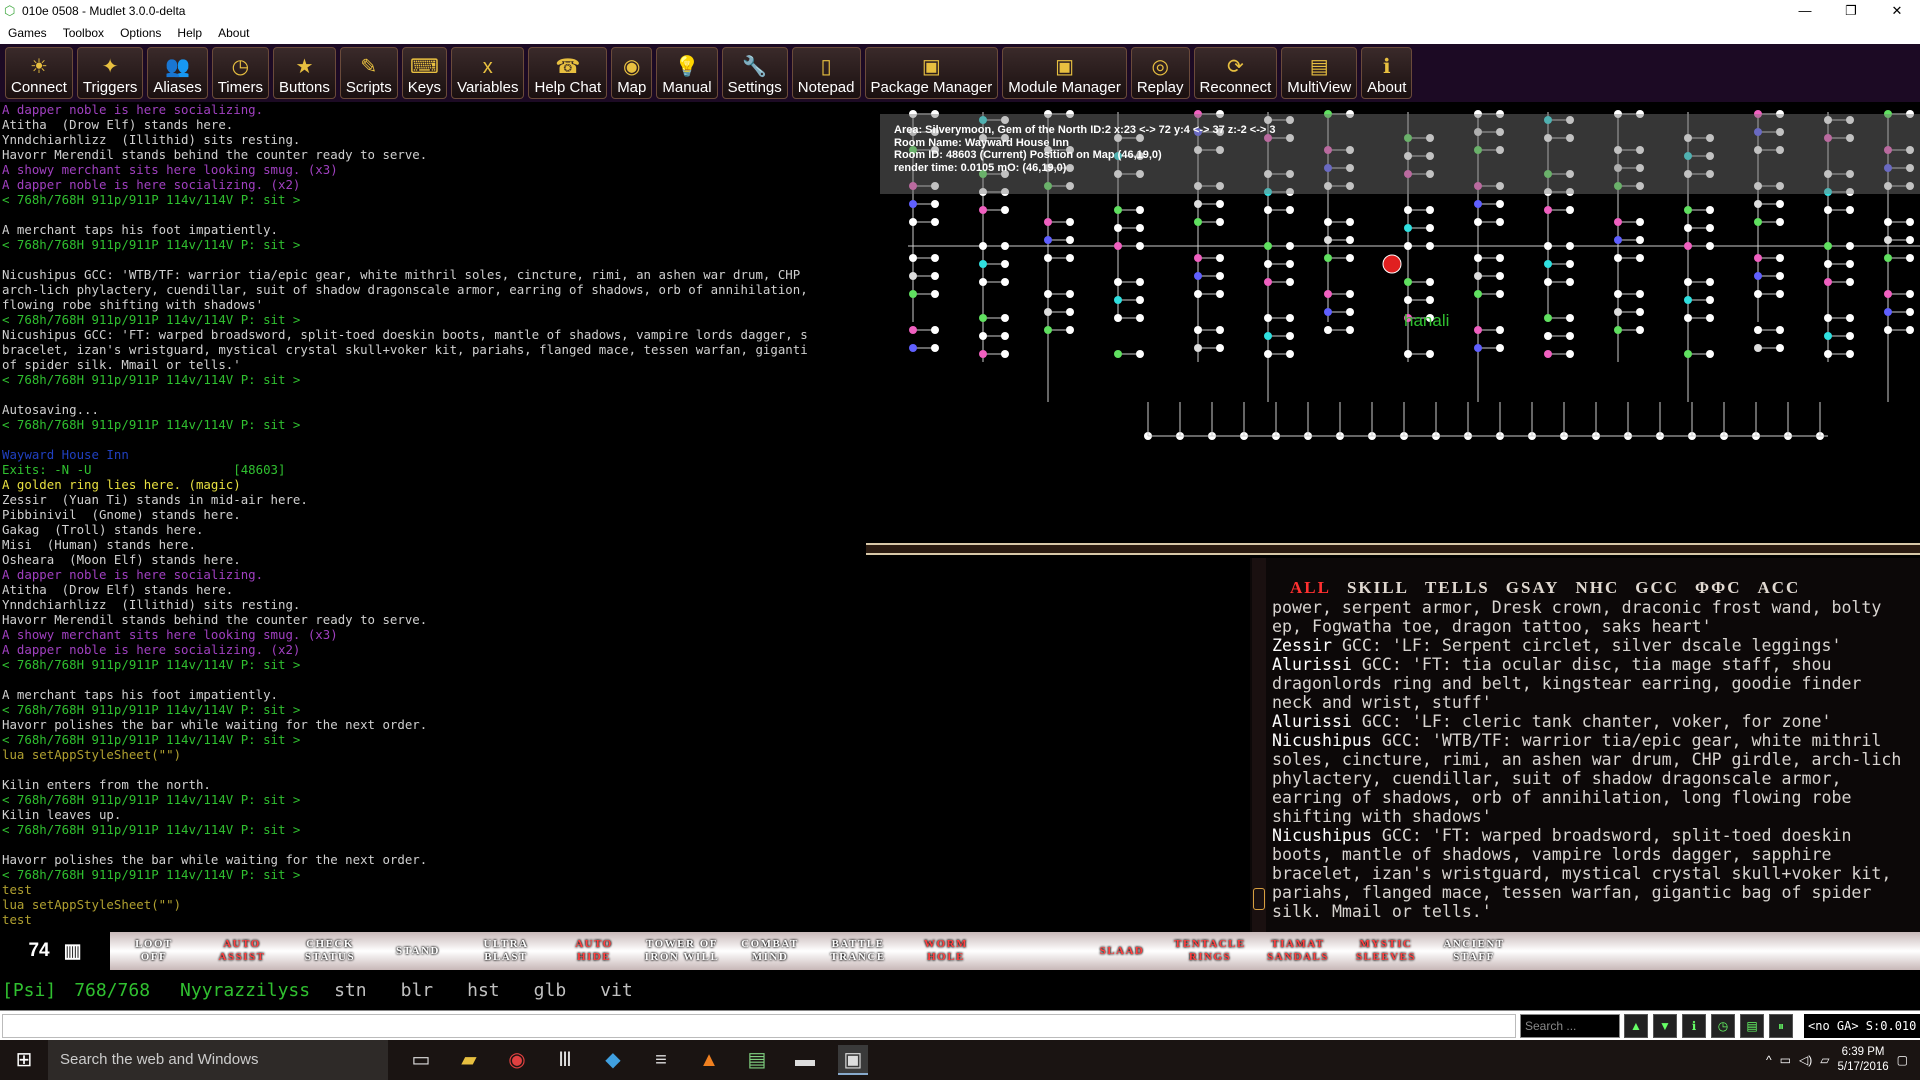 The width and height of the screenshot is (1920, 1080). I want to click on bar-button-battle: BATTLE TRANCE, so click(858, 951).